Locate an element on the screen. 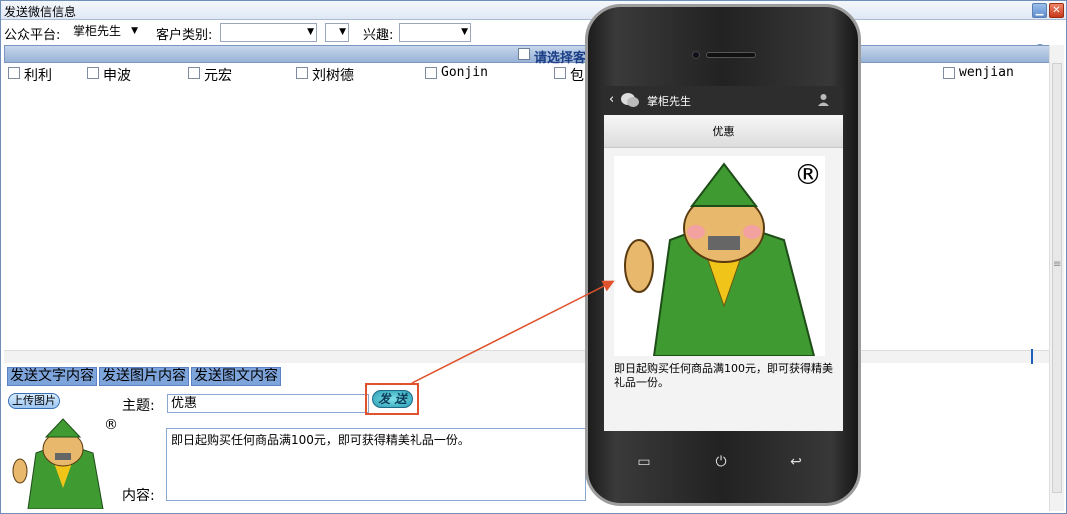  tab-send-rich: 发送图文内容 is located at coordinates (236, 376).